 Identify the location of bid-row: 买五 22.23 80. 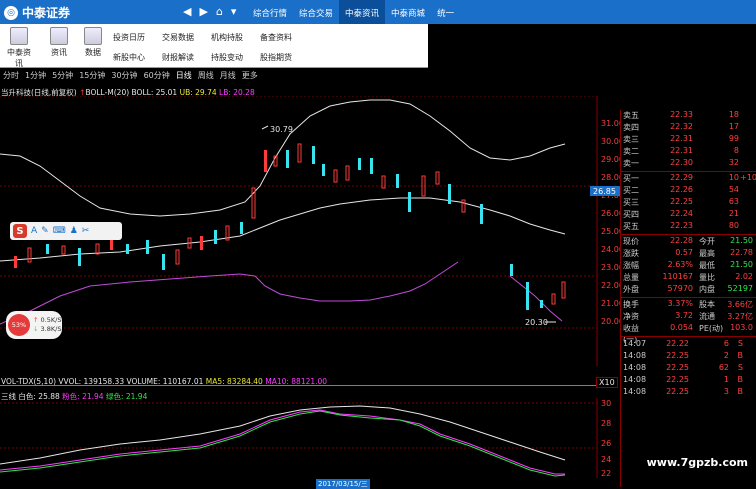
(688, 227).